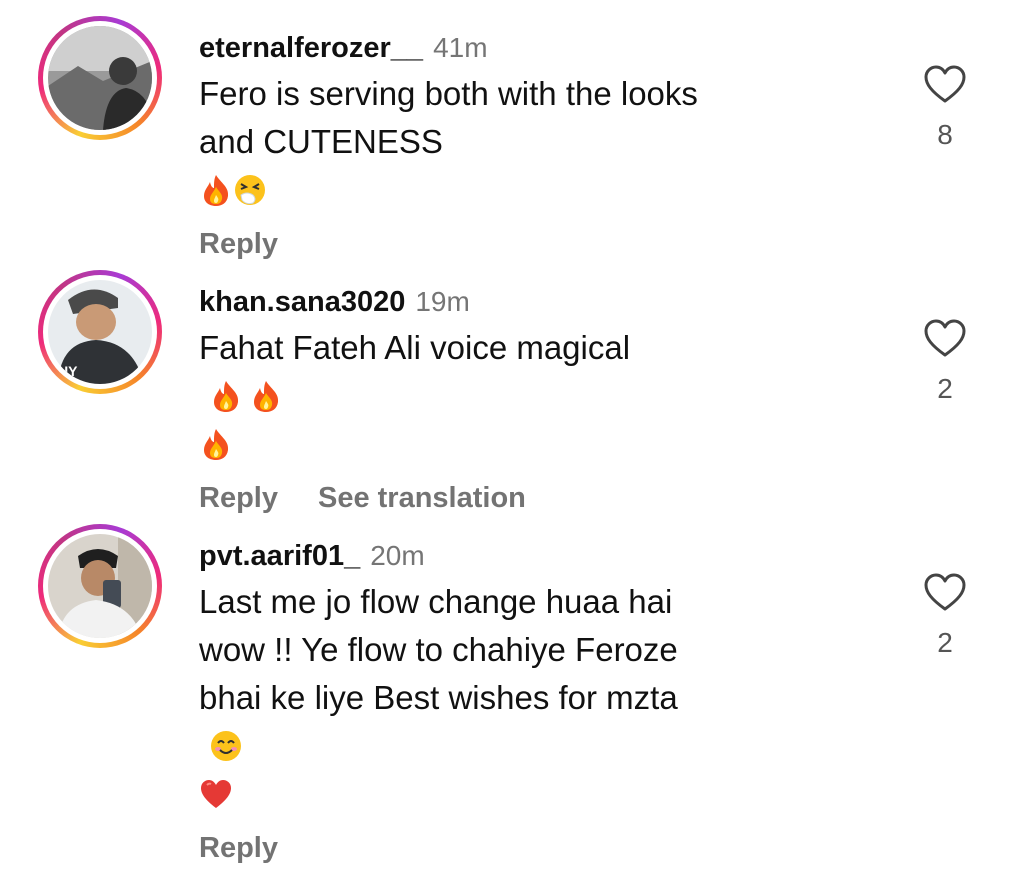 The width and height of the screenshot is (1024, 870). I want to click on sneezing-face-emoji, so click(250, 190).